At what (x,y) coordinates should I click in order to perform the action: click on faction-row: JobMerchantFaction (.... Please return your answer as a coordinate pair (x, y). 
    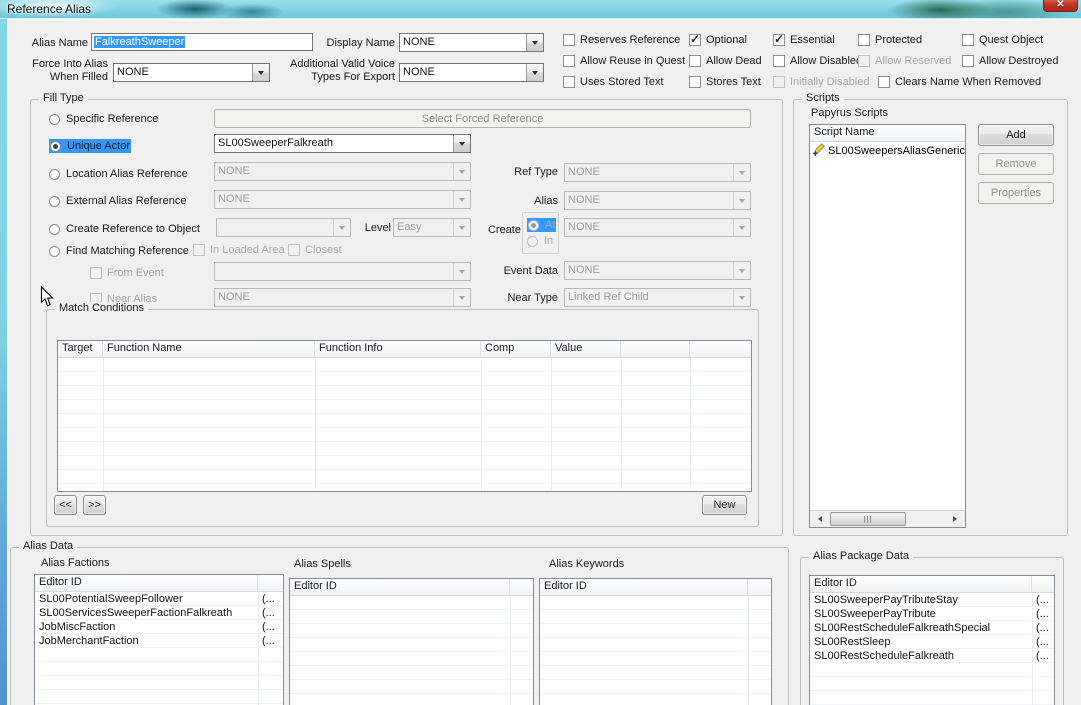
    Looking at the image, I should click on (159, 641).